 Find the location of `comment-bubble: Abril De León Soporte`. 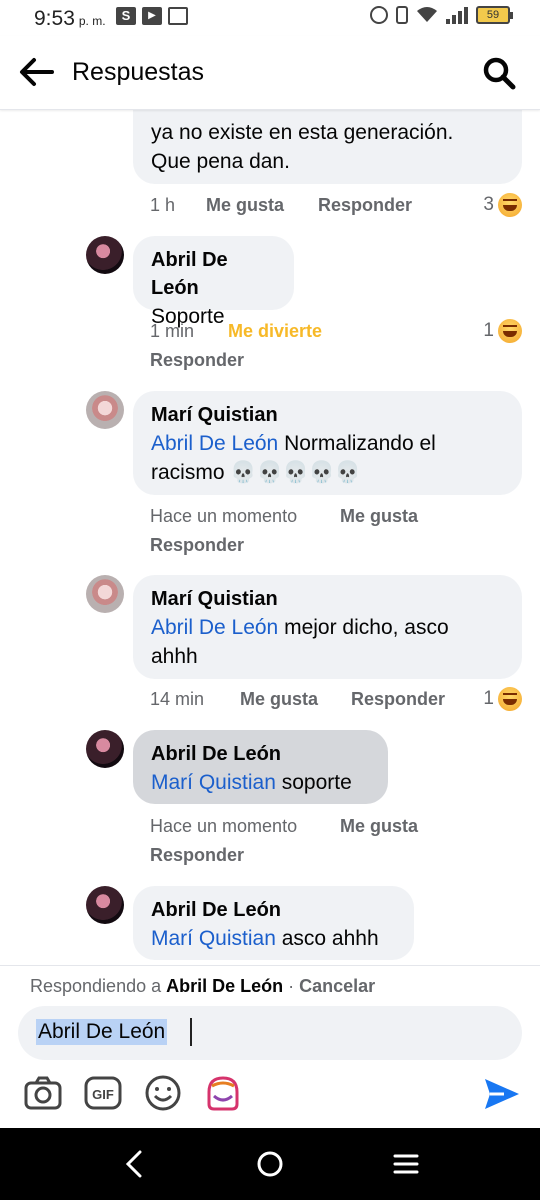

comment-bubble: Abril De León Soporte is located at coordinates (213, 282).